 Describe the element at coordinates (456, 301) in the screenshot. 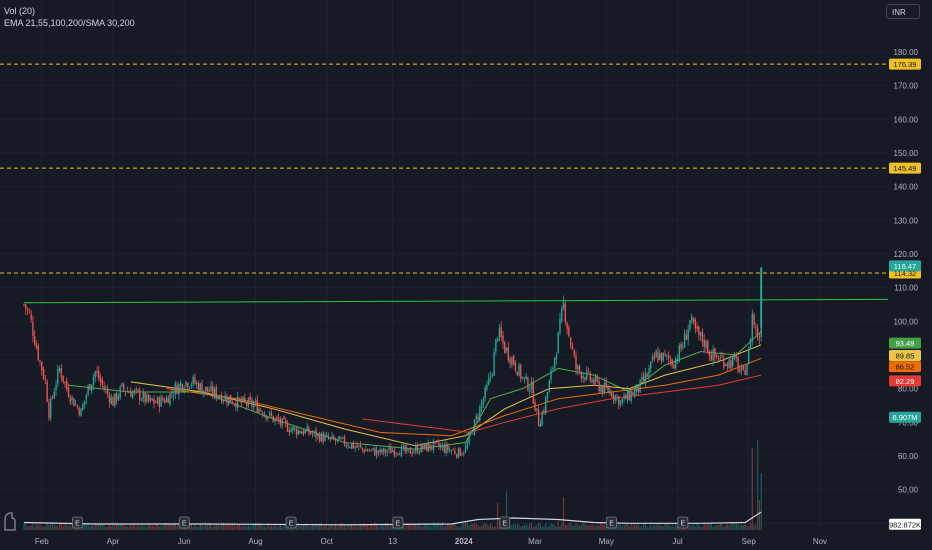

I see `trendline` at that location.